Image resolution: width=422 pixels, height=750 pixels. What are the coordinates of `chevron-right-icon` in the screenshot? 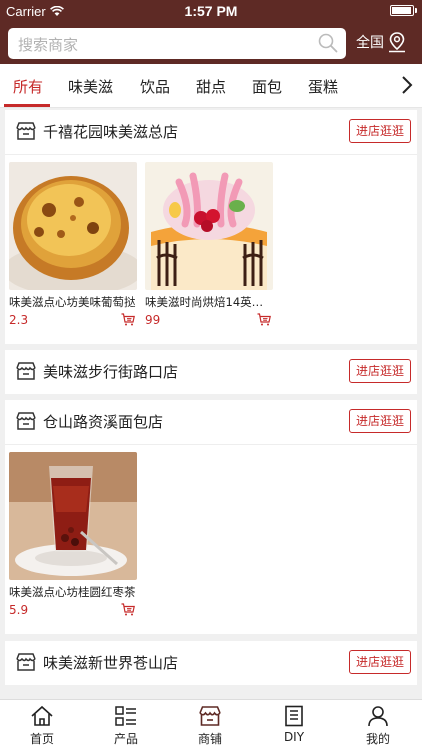 It's located at (407, 85).